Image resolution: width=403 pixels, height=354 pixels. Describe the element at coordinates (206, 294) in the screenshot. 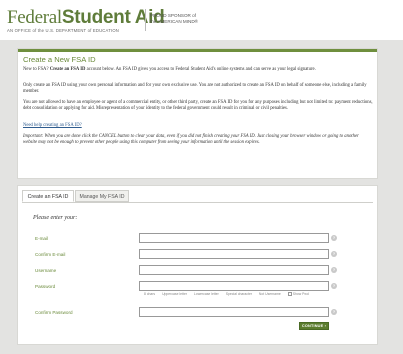

I see `password-rule: Lowercase letter` at that location.